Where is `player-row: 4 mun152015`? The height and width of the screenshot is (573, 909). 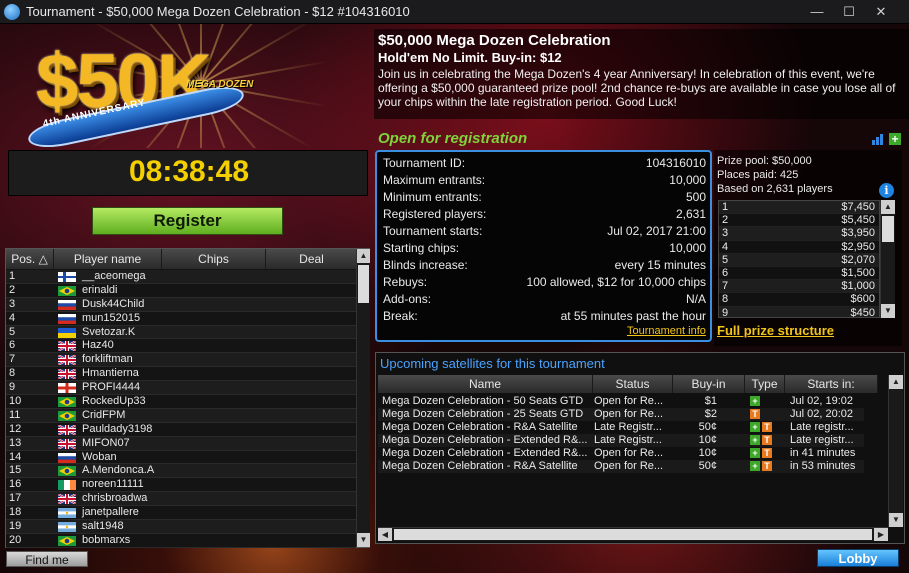 player-row: 4 mun152015 is located at coordinates (181, 319).